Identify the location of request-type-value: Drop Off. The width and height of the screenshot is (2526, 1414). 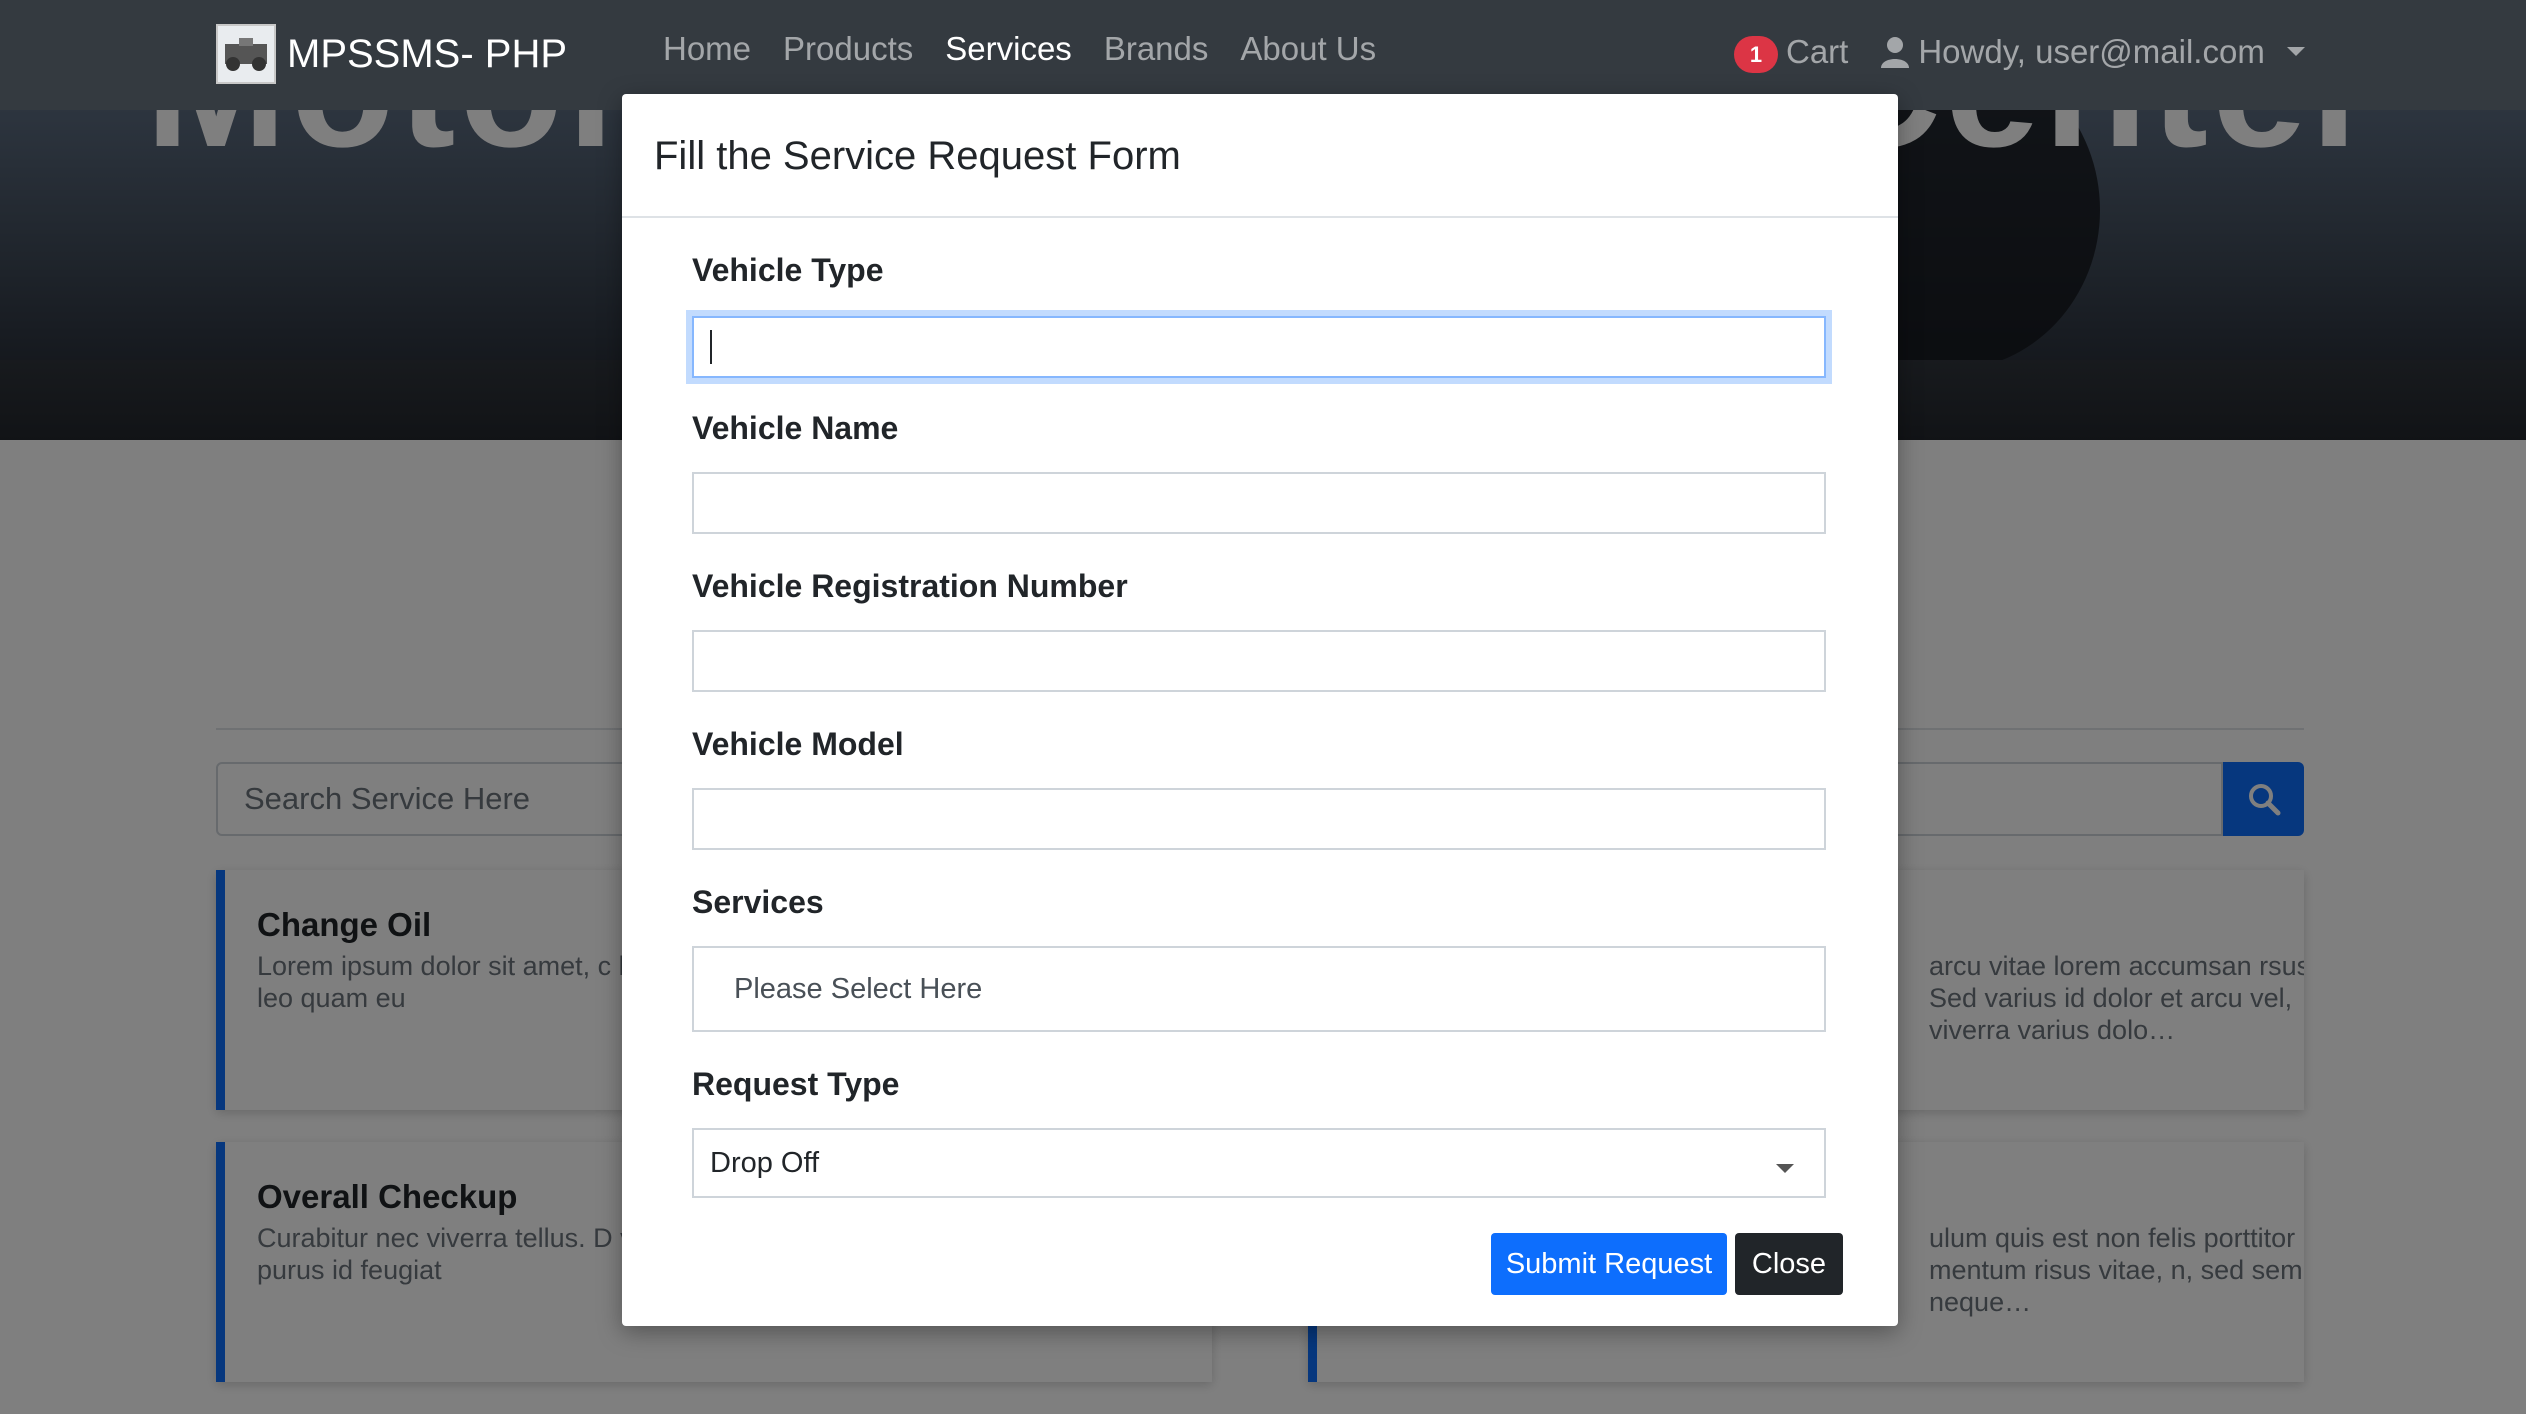
(765, 1162).